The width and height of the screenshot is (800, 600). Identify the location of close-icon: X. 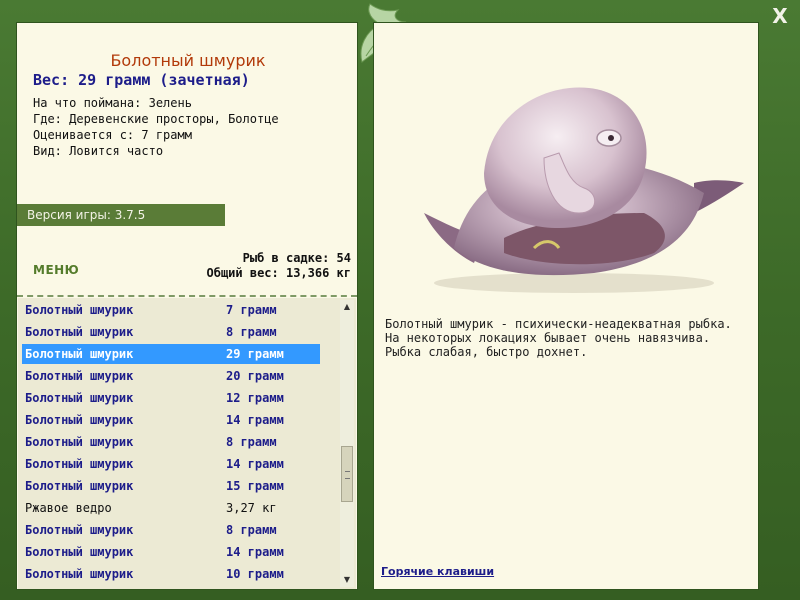
(779, 16).